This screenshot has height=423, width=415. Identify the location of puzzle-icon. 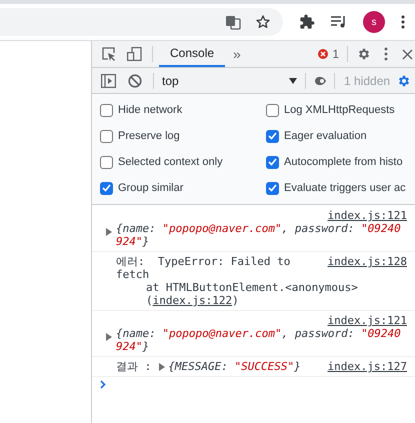
(307, 22).